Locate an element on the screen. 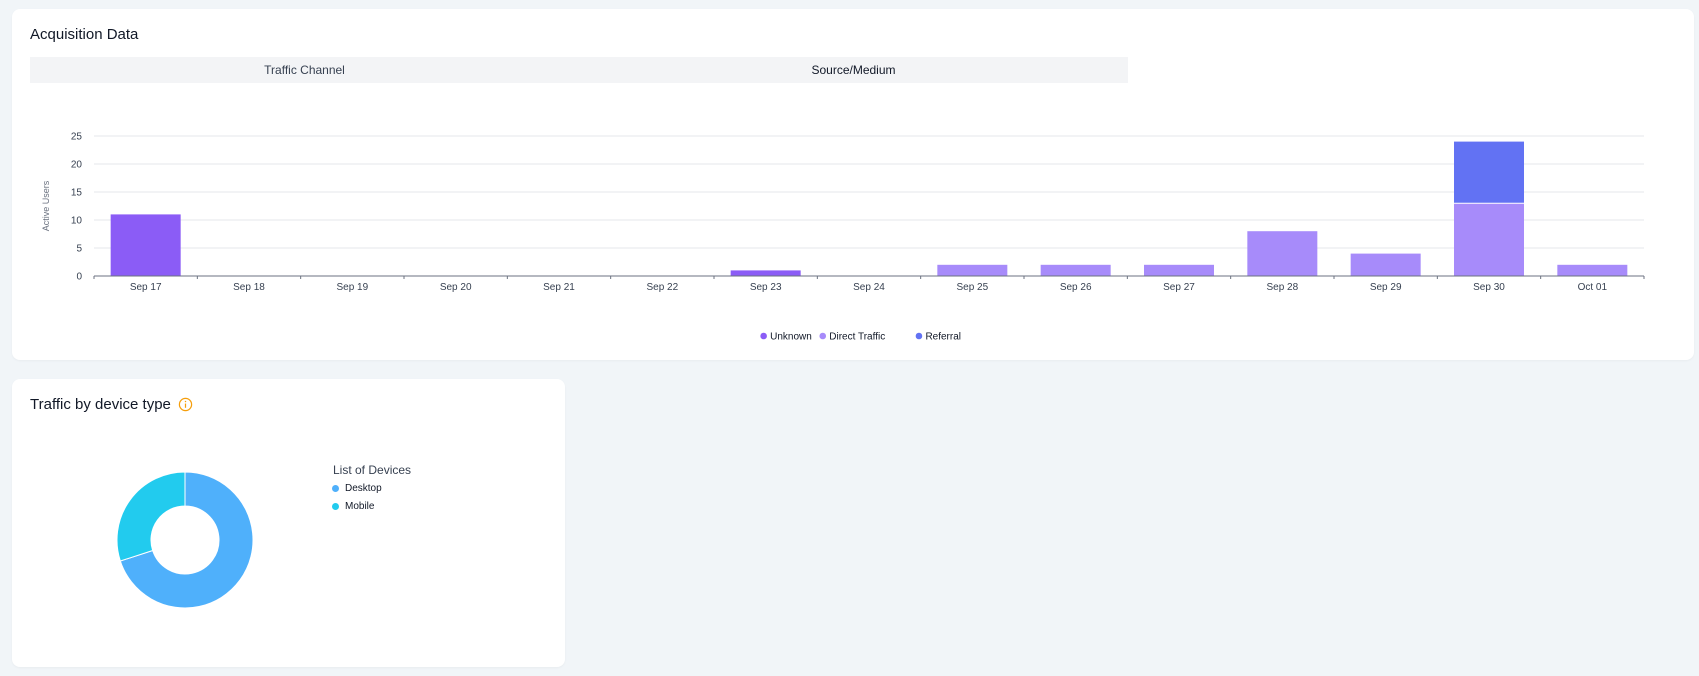 The width and height of the screenshot is (1699, 676). legend-label-mobile: Mobile is located at coordinates (360, 506).